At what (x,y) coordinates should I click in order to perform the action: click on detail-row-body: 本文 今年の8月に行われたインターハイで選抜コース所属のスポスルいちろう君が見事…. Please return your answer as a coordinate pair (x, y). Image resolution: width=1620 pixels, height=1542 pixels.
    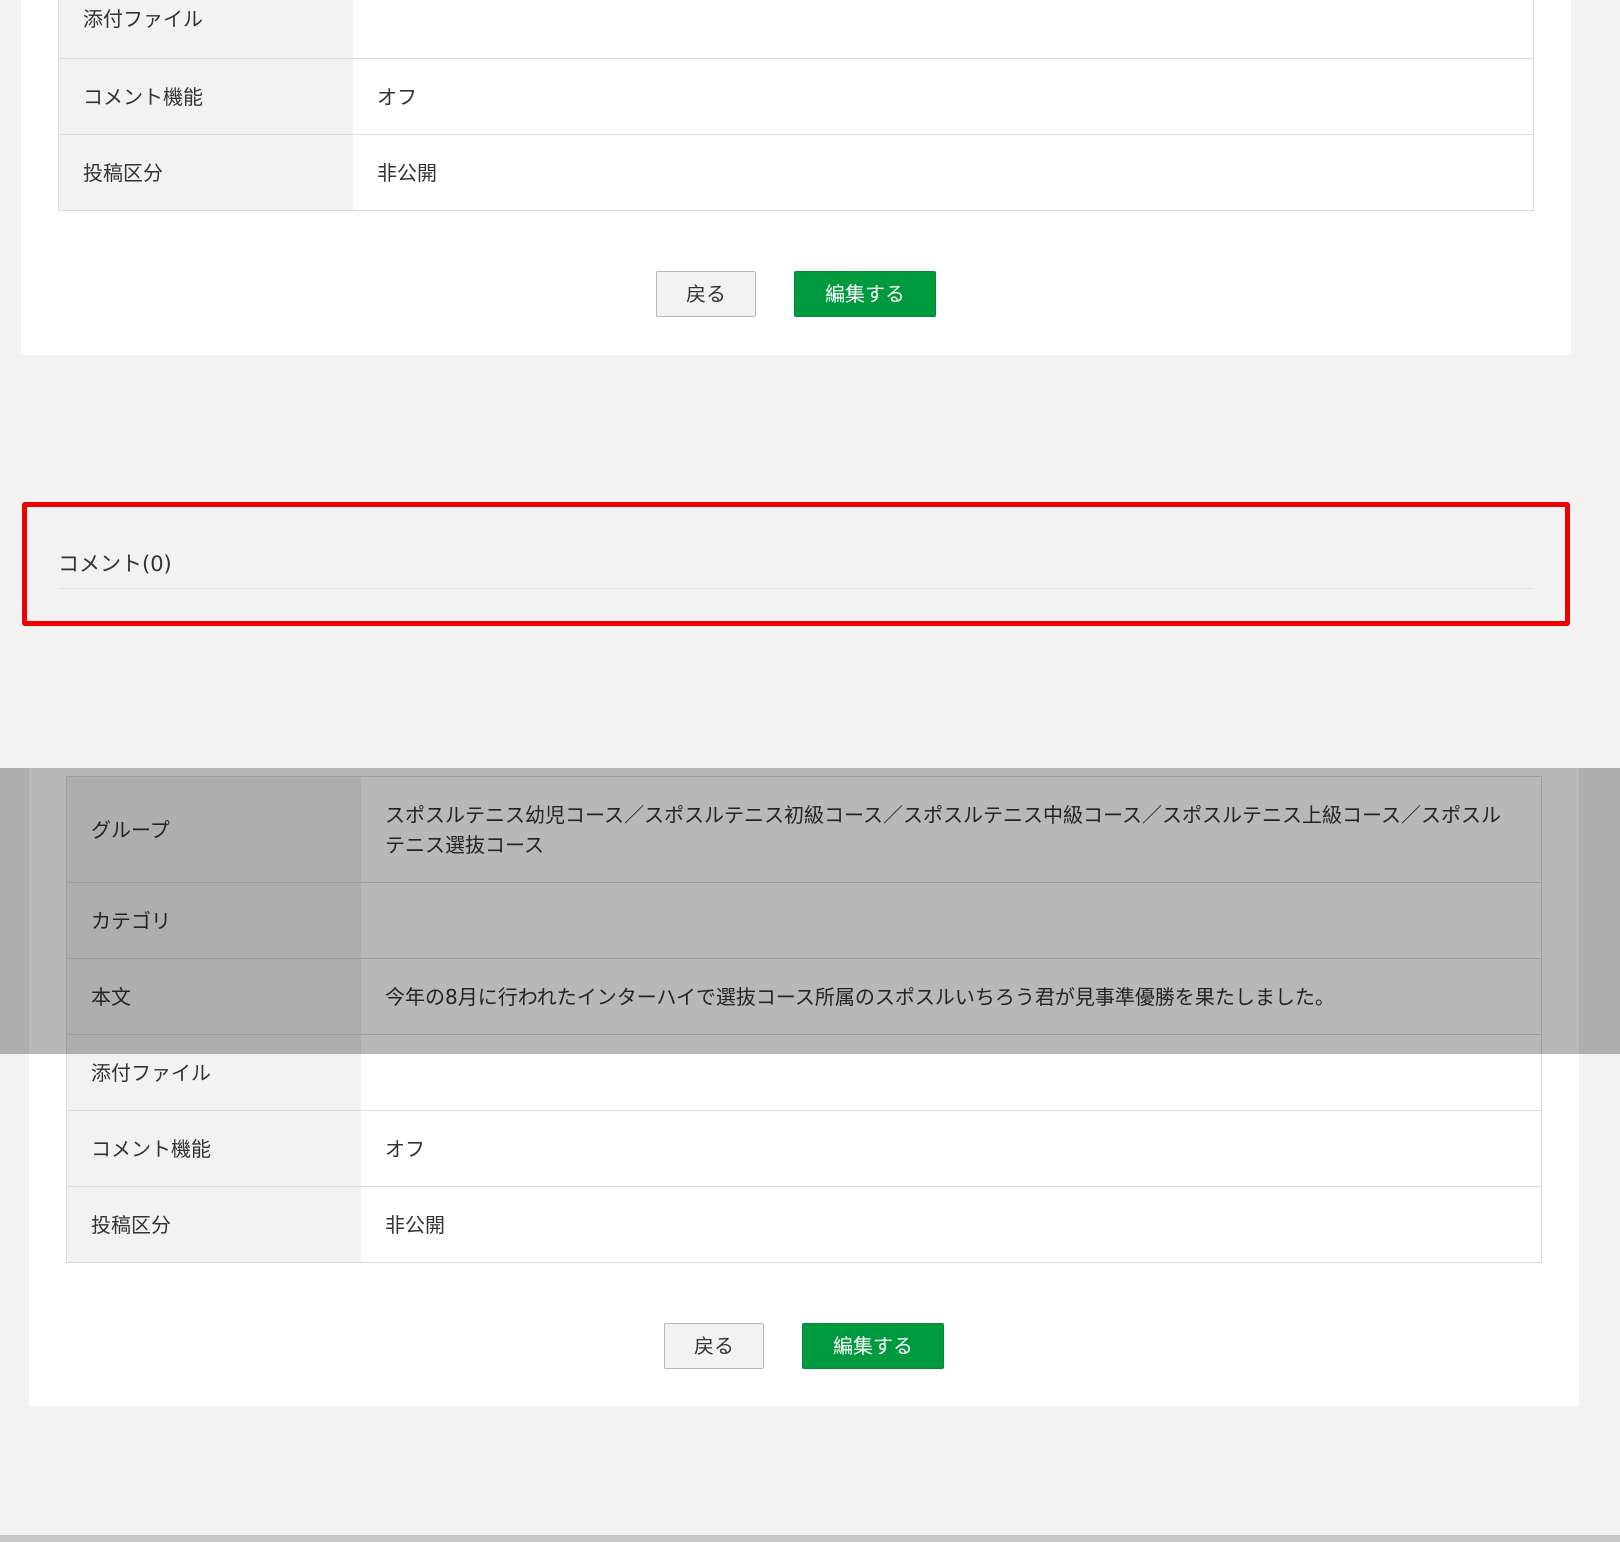
    Looking at the image, I should click on (804, 996).